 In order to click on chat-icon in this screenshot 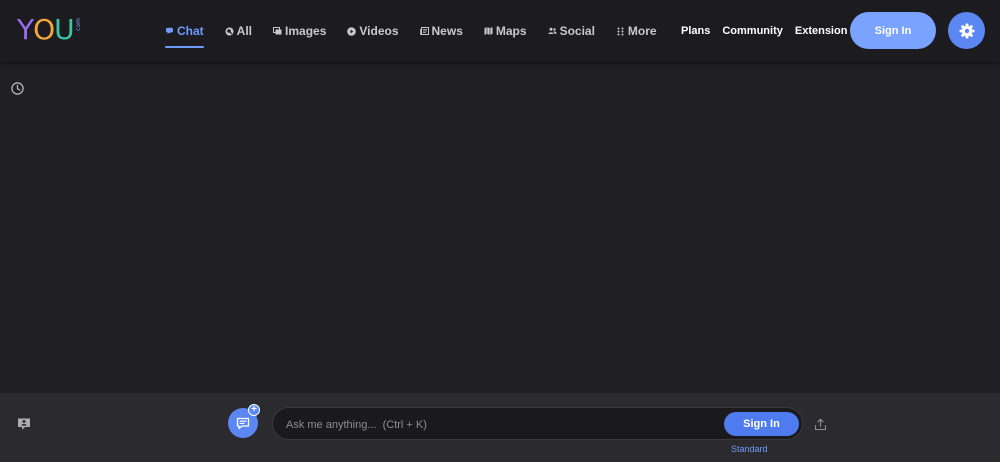, I will do `click(169, 31)`.